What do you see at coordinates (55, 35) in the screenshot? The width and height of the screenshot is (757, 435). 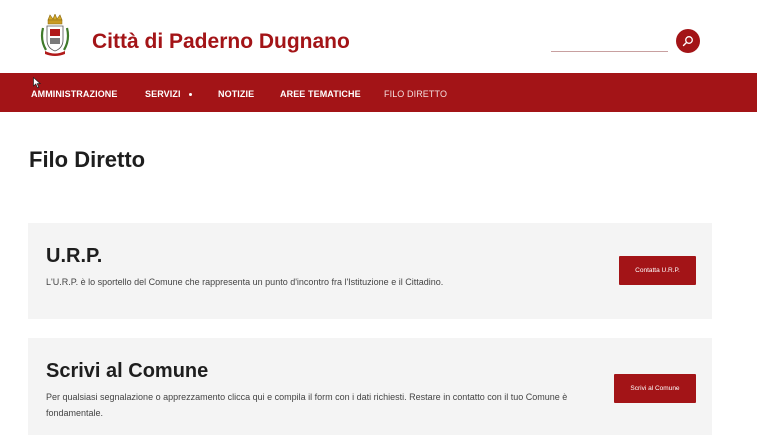 I see `coat-of-arms-icon` at bounding box center [55, 35].